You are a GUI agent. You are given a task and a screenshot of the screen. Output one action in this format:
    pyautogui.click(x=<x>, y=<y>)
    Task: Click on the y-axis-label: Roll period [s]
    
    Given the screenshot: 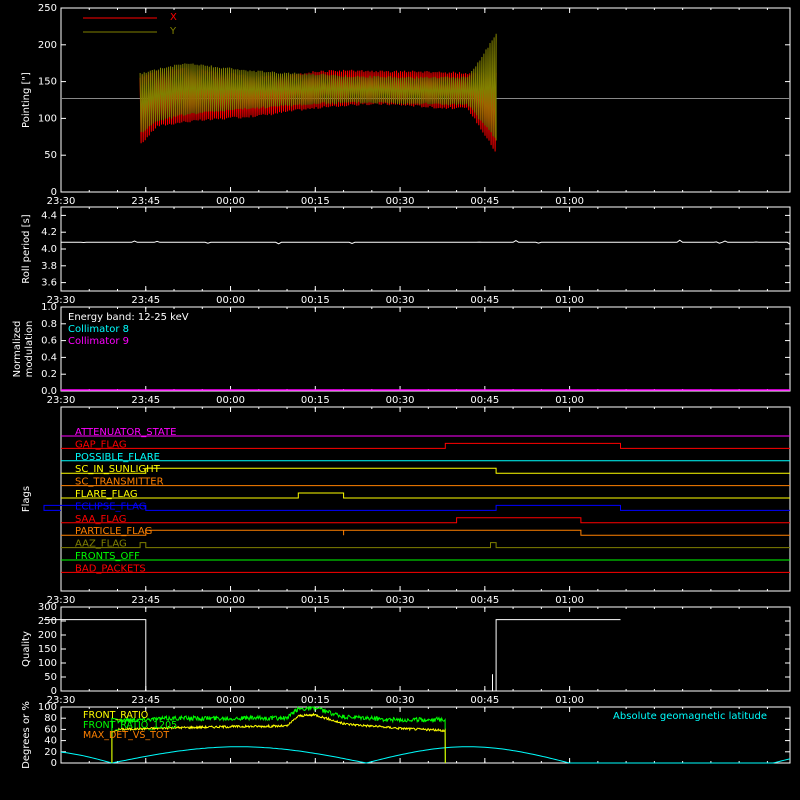 What is the action you would take?
    pyautogui.click(x=26, y=248)
    